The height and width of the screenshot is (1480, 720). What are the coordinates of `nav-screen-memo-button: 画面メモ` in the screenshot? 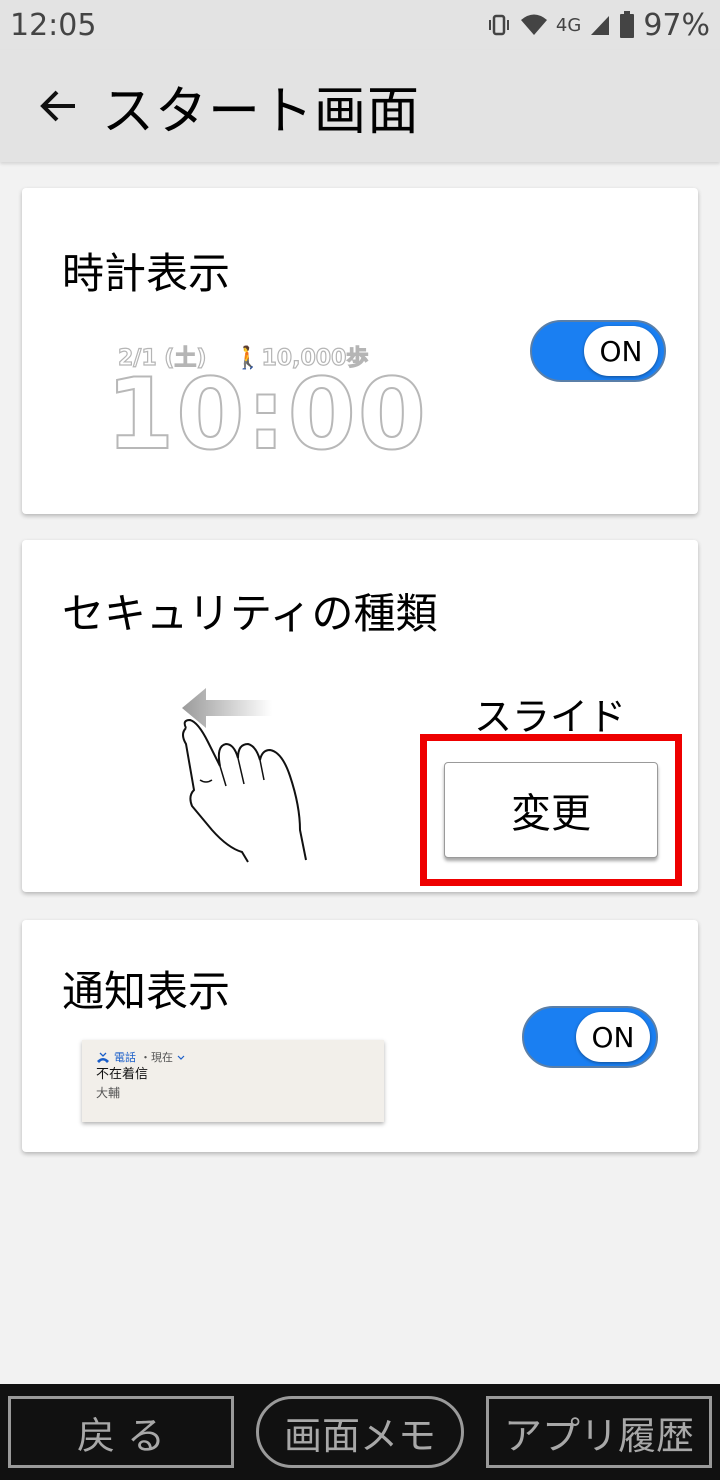 It's located at (360, 1432).